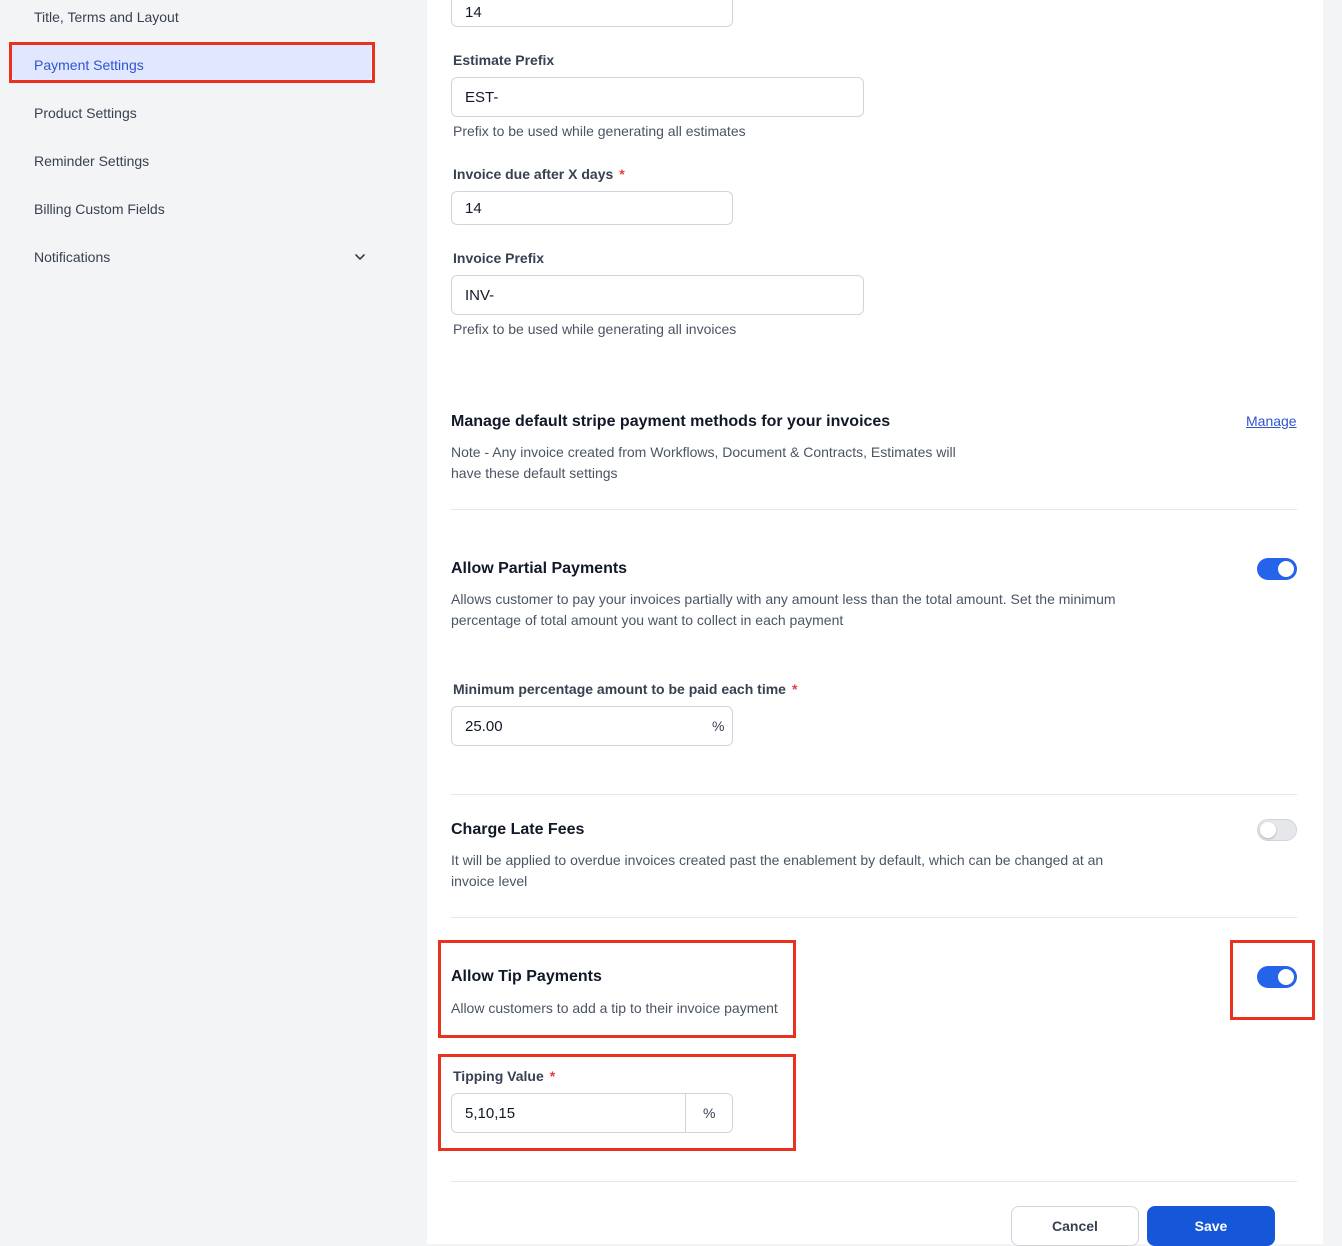 This screenshot has height=1246, width=1342. Describe the element at coordinates (1277, 830) in the screenshot. I see `late-fees-toggle` at that location.